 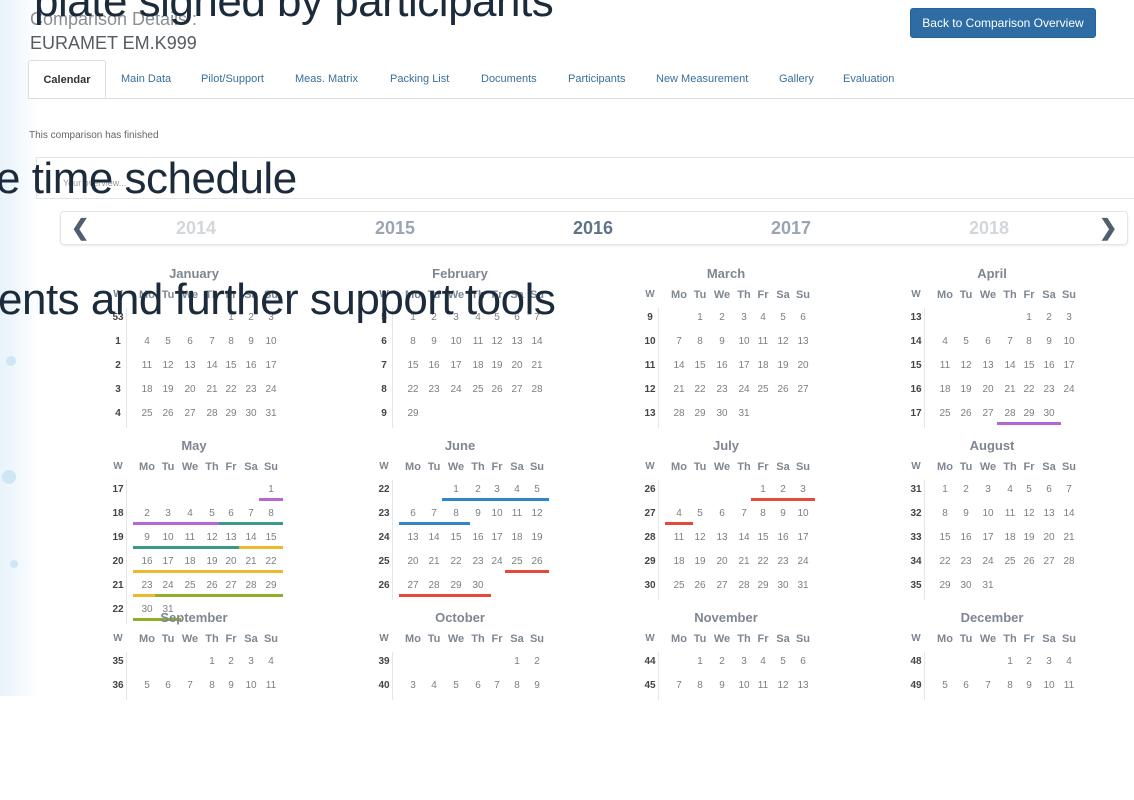 What do you see at coordinates (1003, 23) in the screenshot?
I see `back-to-overview-button: Back to Comparison Overview` at bounding box center [1003, 23].